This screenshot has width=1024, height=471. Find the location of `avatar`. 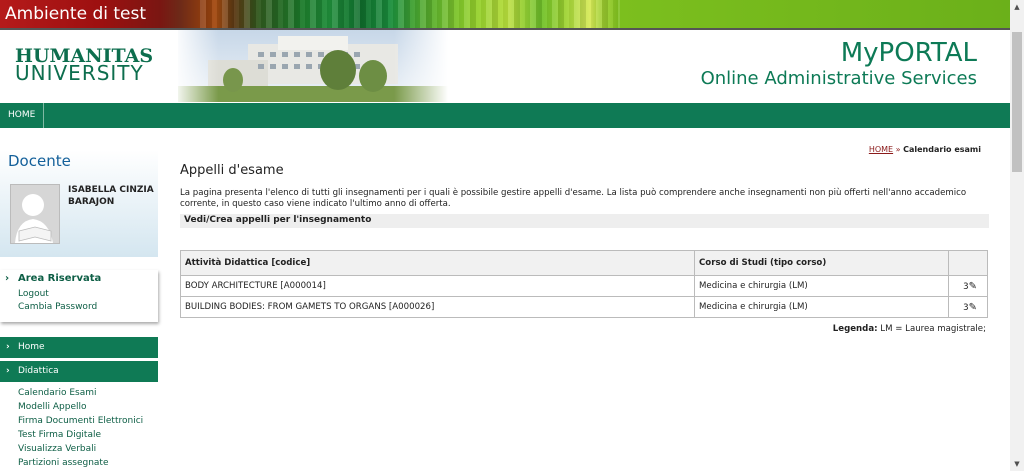

avatar is located at coordinates (35, 214).